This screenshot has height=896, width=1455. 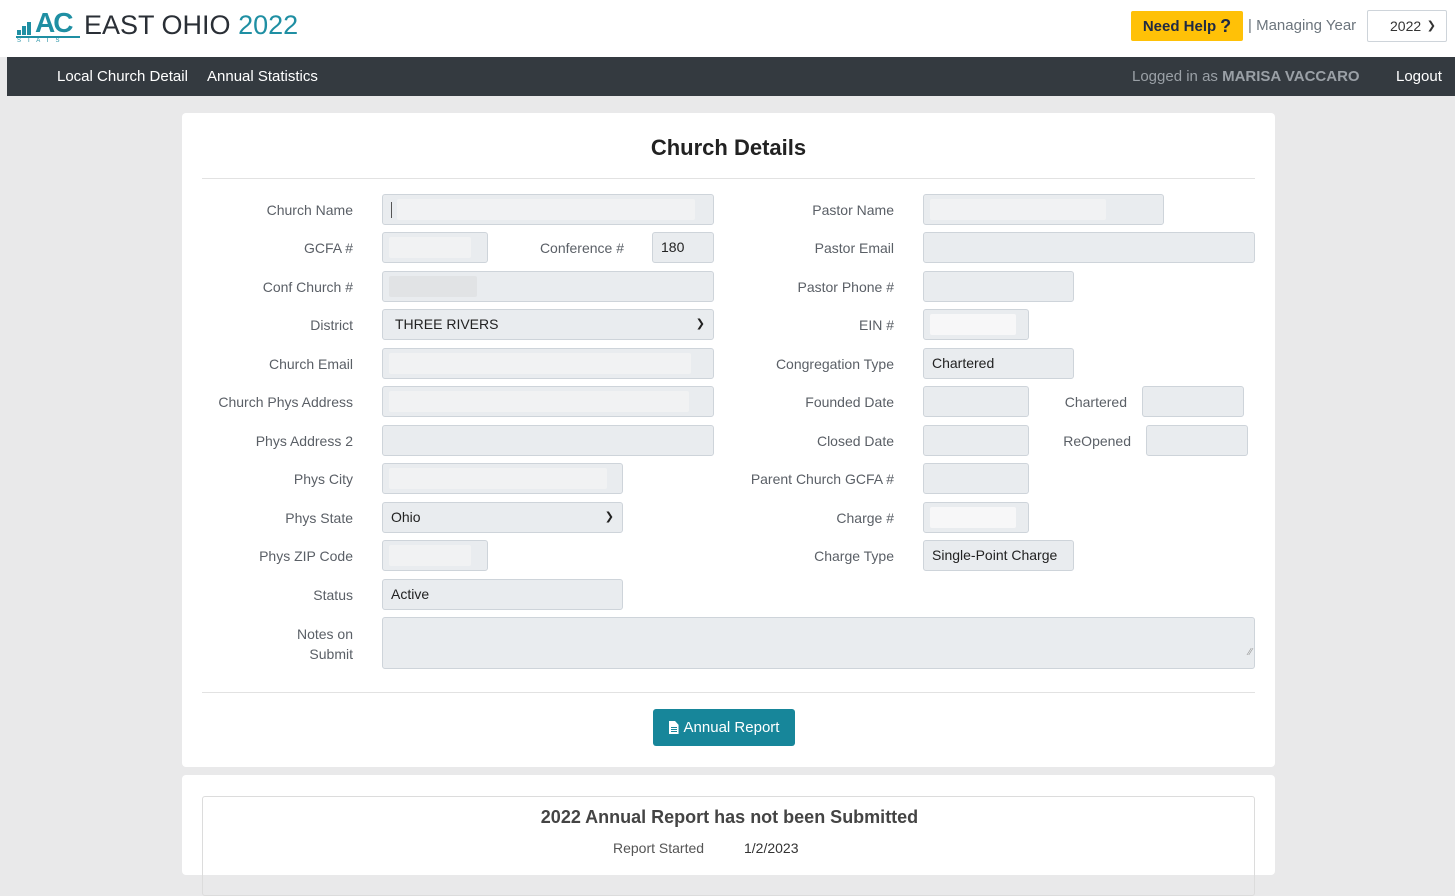 I want to click on page-title: Church Details, so click(x=728, y=147).